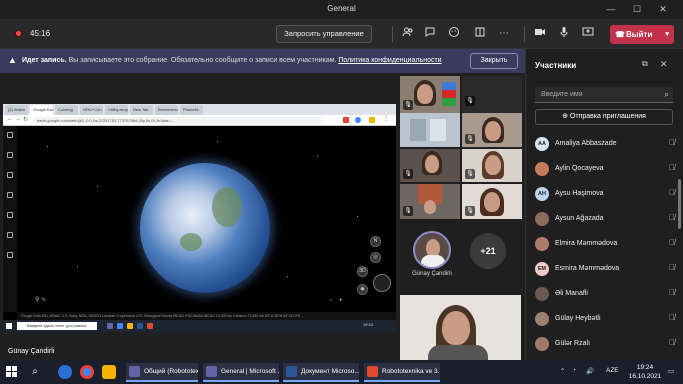  Describe the element at coordinates (389, 60) in the screenshot. I see `privacy-link: Политика конфиденциальности` at that location.